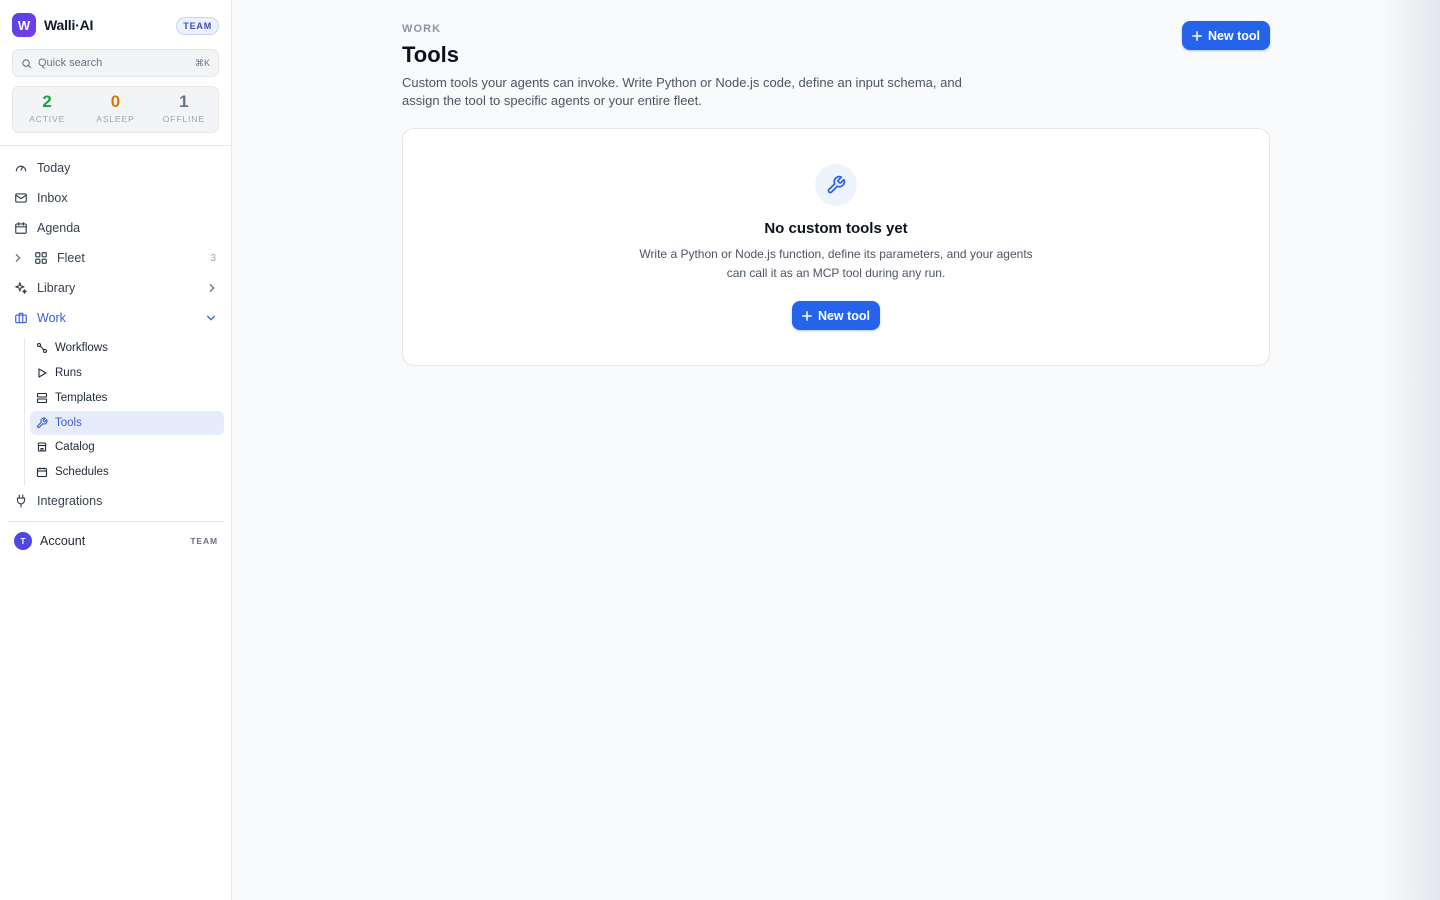 The height and width of the screenshot is (900, 1440). Describe the element at coordinates (42, 348) in the screenshot. I see `workflow-icon` at that location.